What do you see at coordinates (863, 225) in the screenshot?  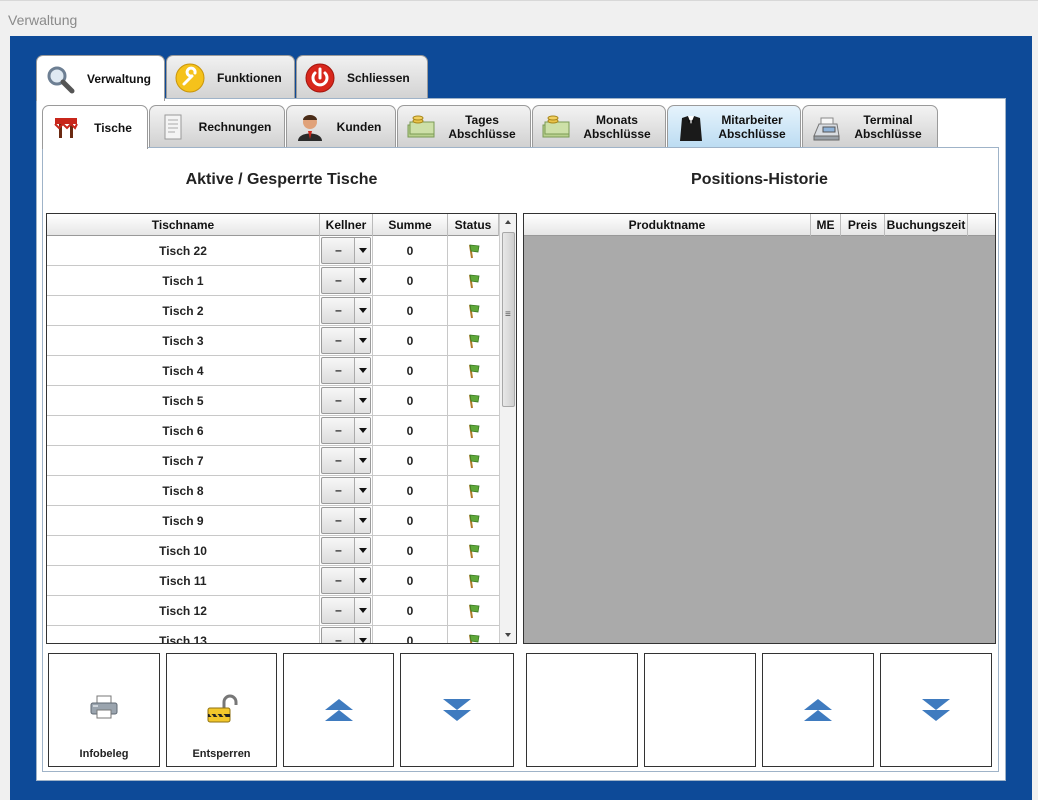 I see `col-preis: Preis` at bounding box center [863, 225].